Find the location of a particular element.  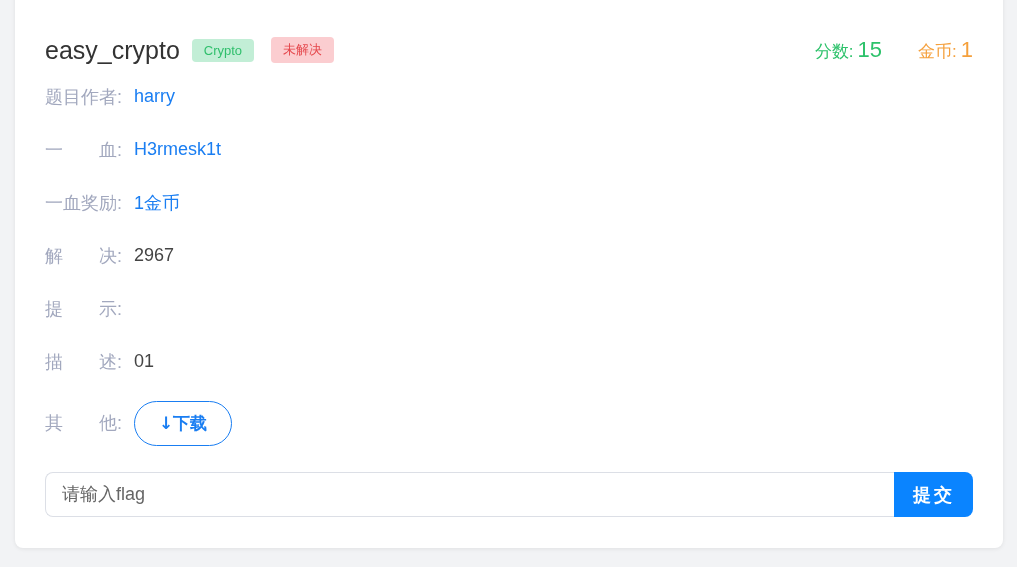

category-tag: Crypto is located at coordinates (223, 50).